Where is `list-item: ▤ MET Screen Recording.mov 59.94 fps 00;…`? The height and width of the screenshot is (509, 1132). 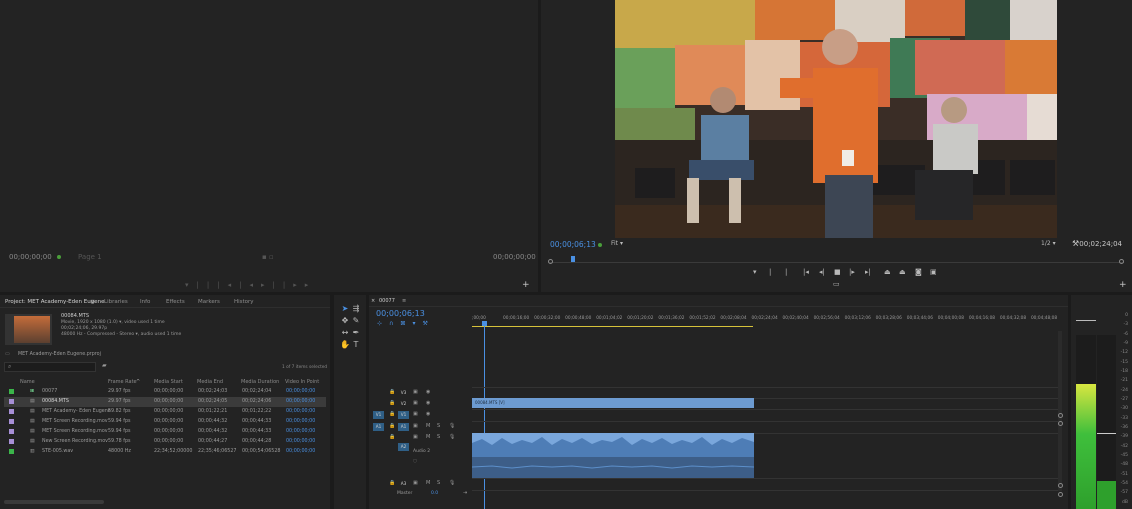
list-item: ▤ MET Screen Recording.mov 59.94 fps 00;… is located at coordinates (165, 432).